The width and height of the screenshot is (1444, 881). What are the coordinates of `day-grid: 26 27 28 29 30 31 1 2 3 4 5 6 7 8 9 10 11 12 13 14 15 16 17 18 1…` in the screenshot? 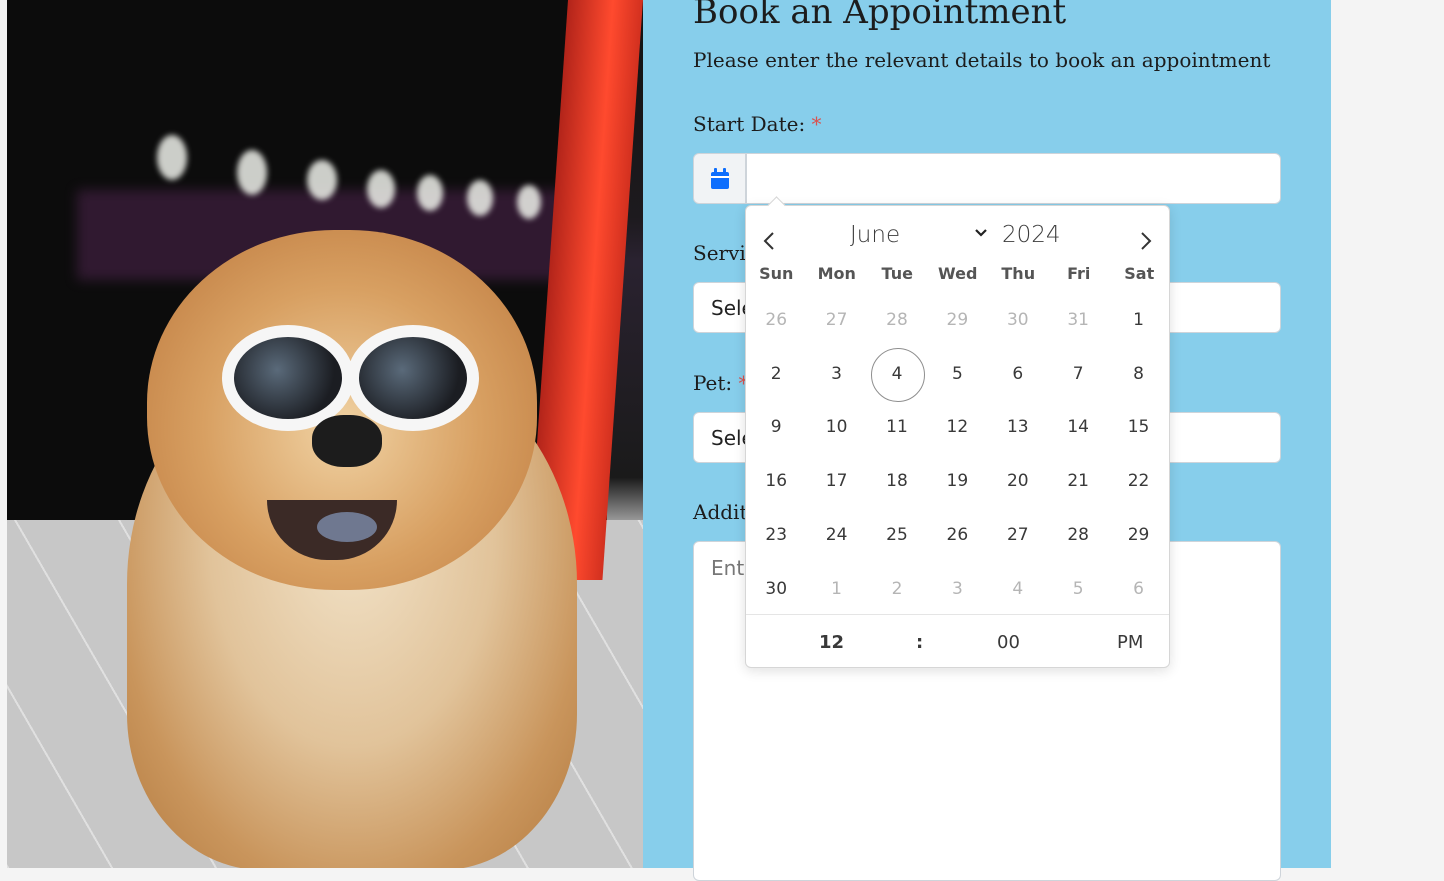 It's located at (957, 454).